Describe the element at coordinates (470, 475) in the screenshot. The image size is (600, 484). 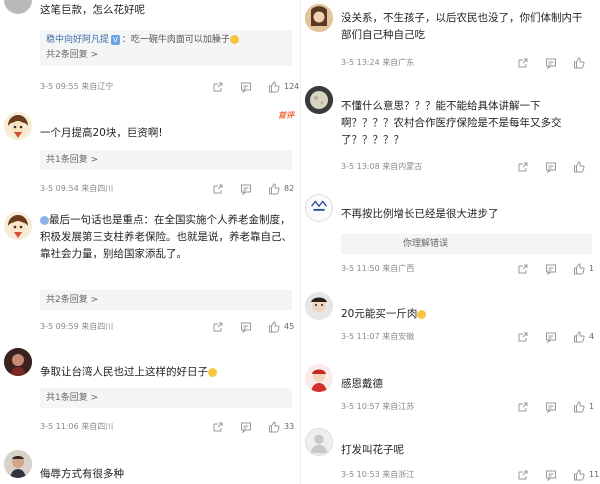
I see `comment-meta: 3-5 10:53 来自浙江 11` at that location.